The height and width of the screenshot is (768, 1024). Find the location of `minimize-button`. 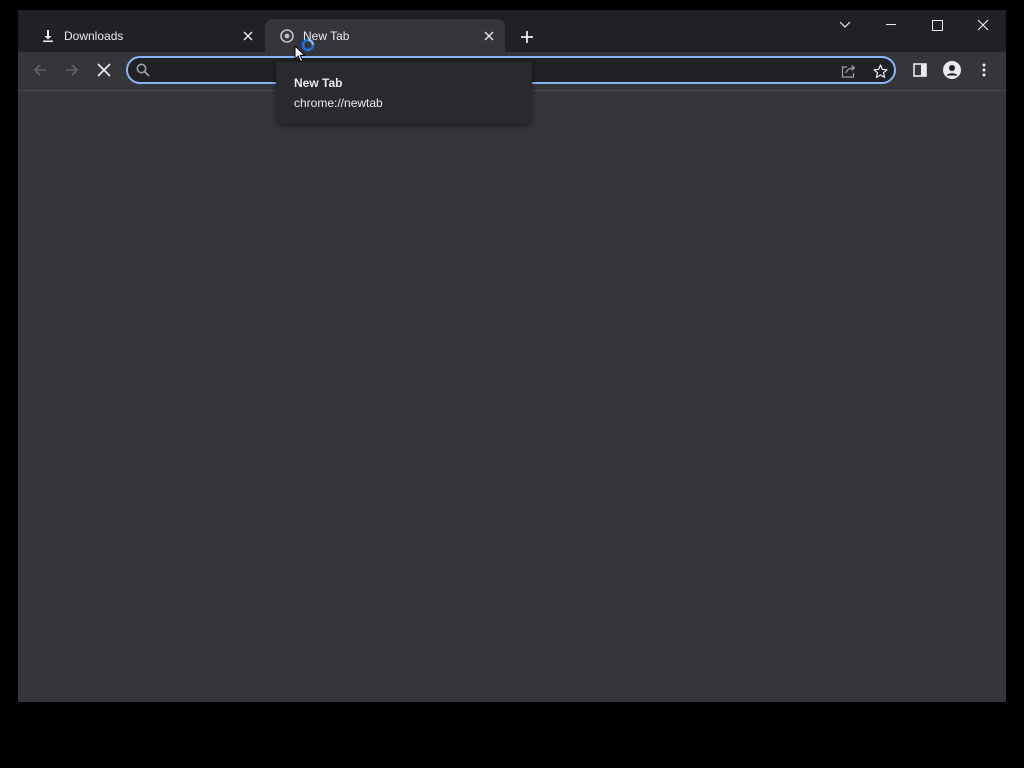

minimize-button is located at coordinates (891, 25).